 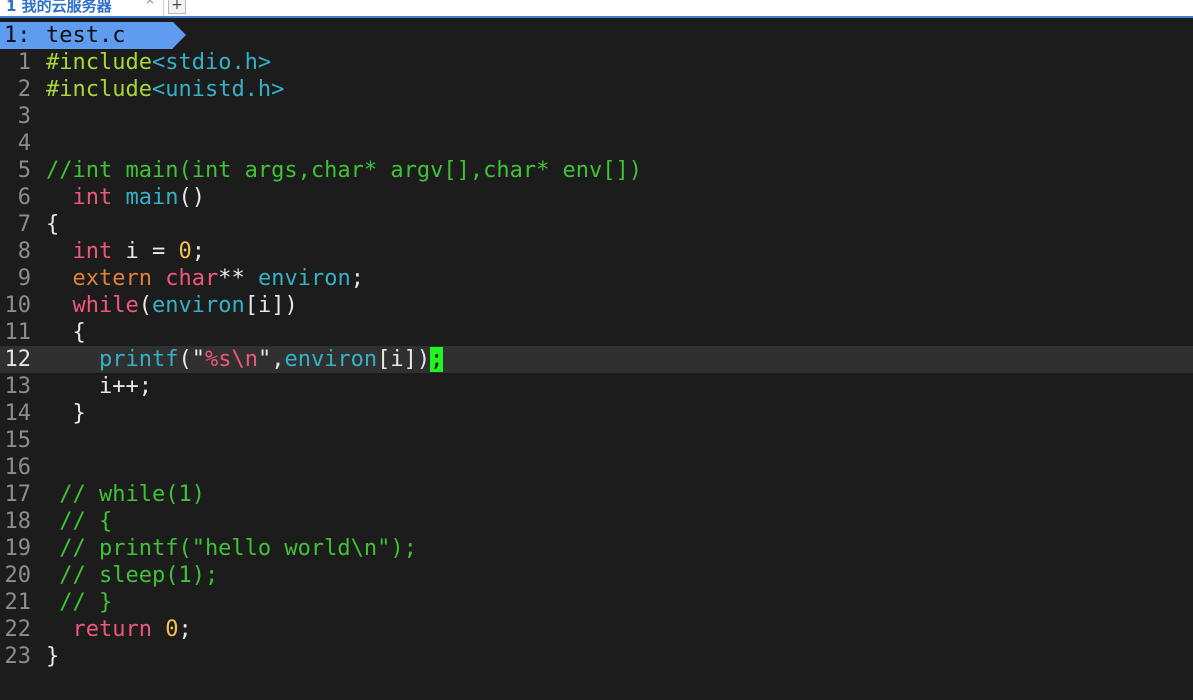 What do you see at coordinates (18, 521) in the screenshot?
I see `line-number: 18` at bounding box center [18, 521].